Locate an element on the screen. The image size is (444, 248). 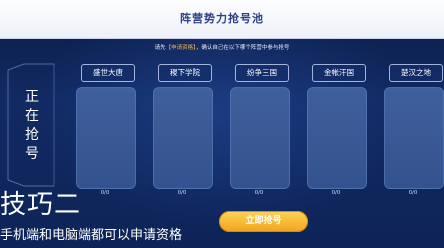
caption-title: 技巧二 is located at coordinates (41, 205).